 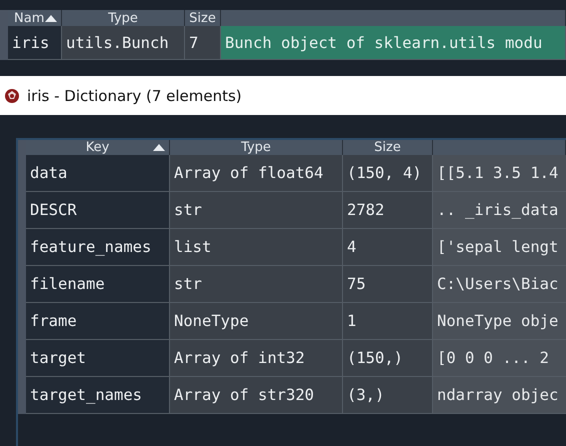 What do you see at coordinates (499, 247) in the screenshot?
I see `value-cell: ['sepal lengt` at bounding box center [499, 247].